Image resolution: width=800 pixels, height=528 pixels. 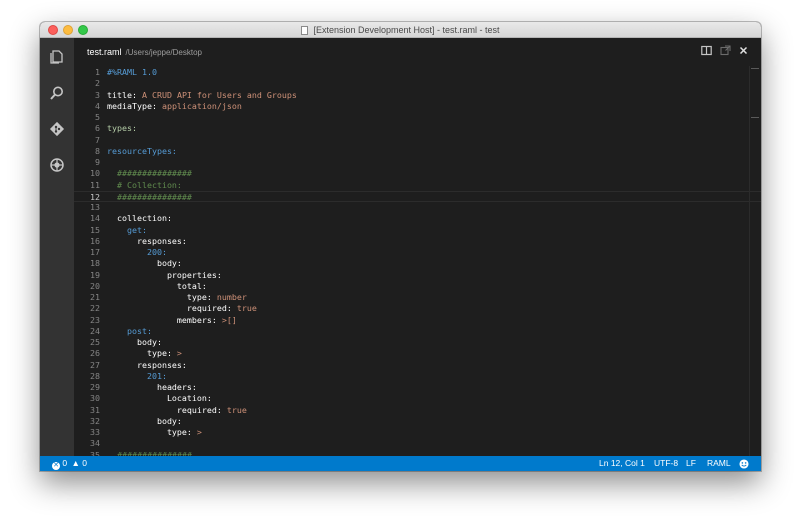 What do you see at coordinates (95, 252) in the screenshot?
I see `line-number: 17` at bounding box center [95, 252].